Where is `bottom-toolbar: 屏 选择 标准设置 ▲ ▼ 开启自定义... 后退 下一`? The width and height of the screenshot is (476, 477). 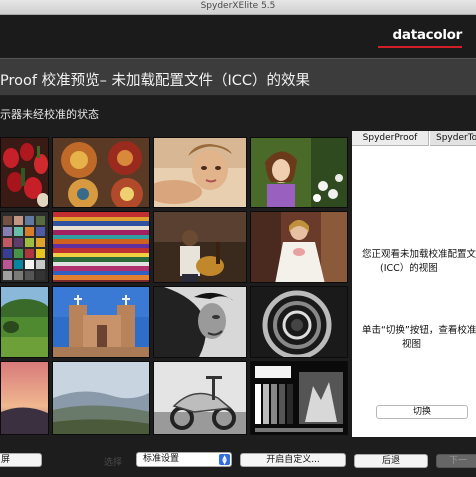
bottom-toolbar: 屏 选择 标准设置 ▲ ▼ 开启自定义... 后退 下一 is located at coordinates (238, 459).